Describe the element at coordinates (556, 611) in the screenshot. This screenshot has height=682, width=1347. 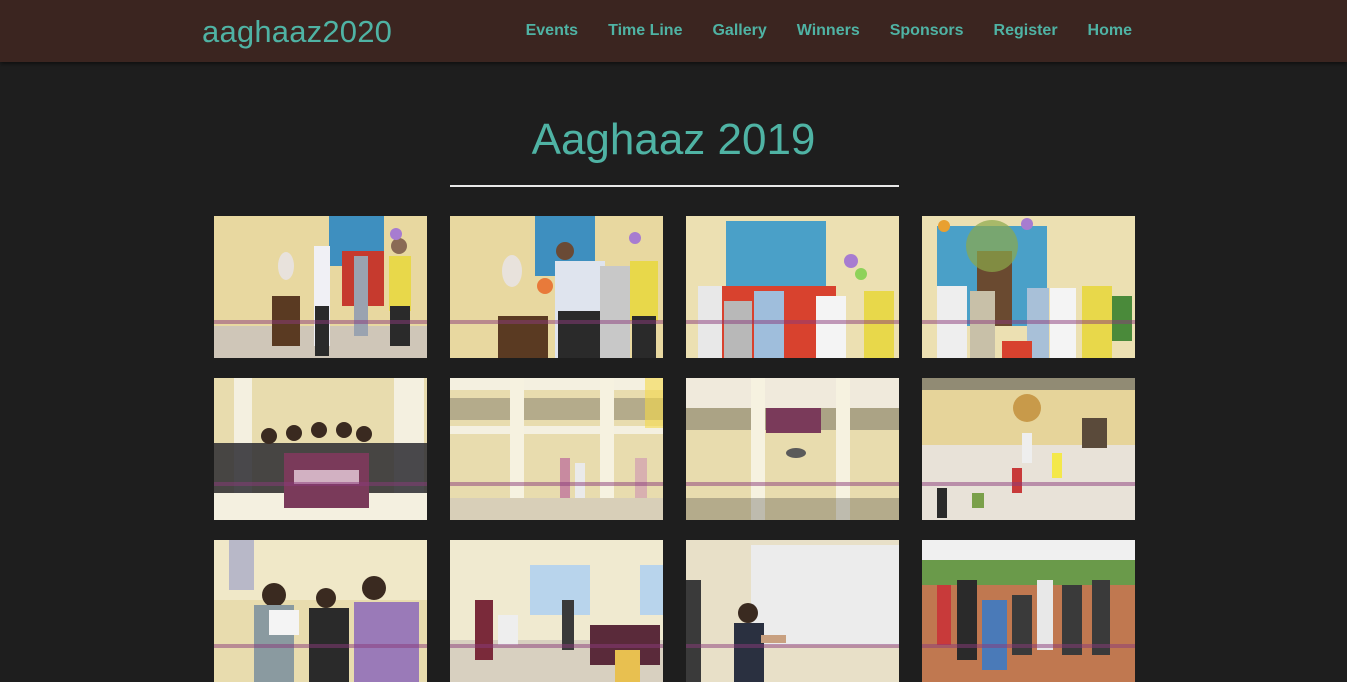
I see `gallery-photo-seminar-room-event` at that location.